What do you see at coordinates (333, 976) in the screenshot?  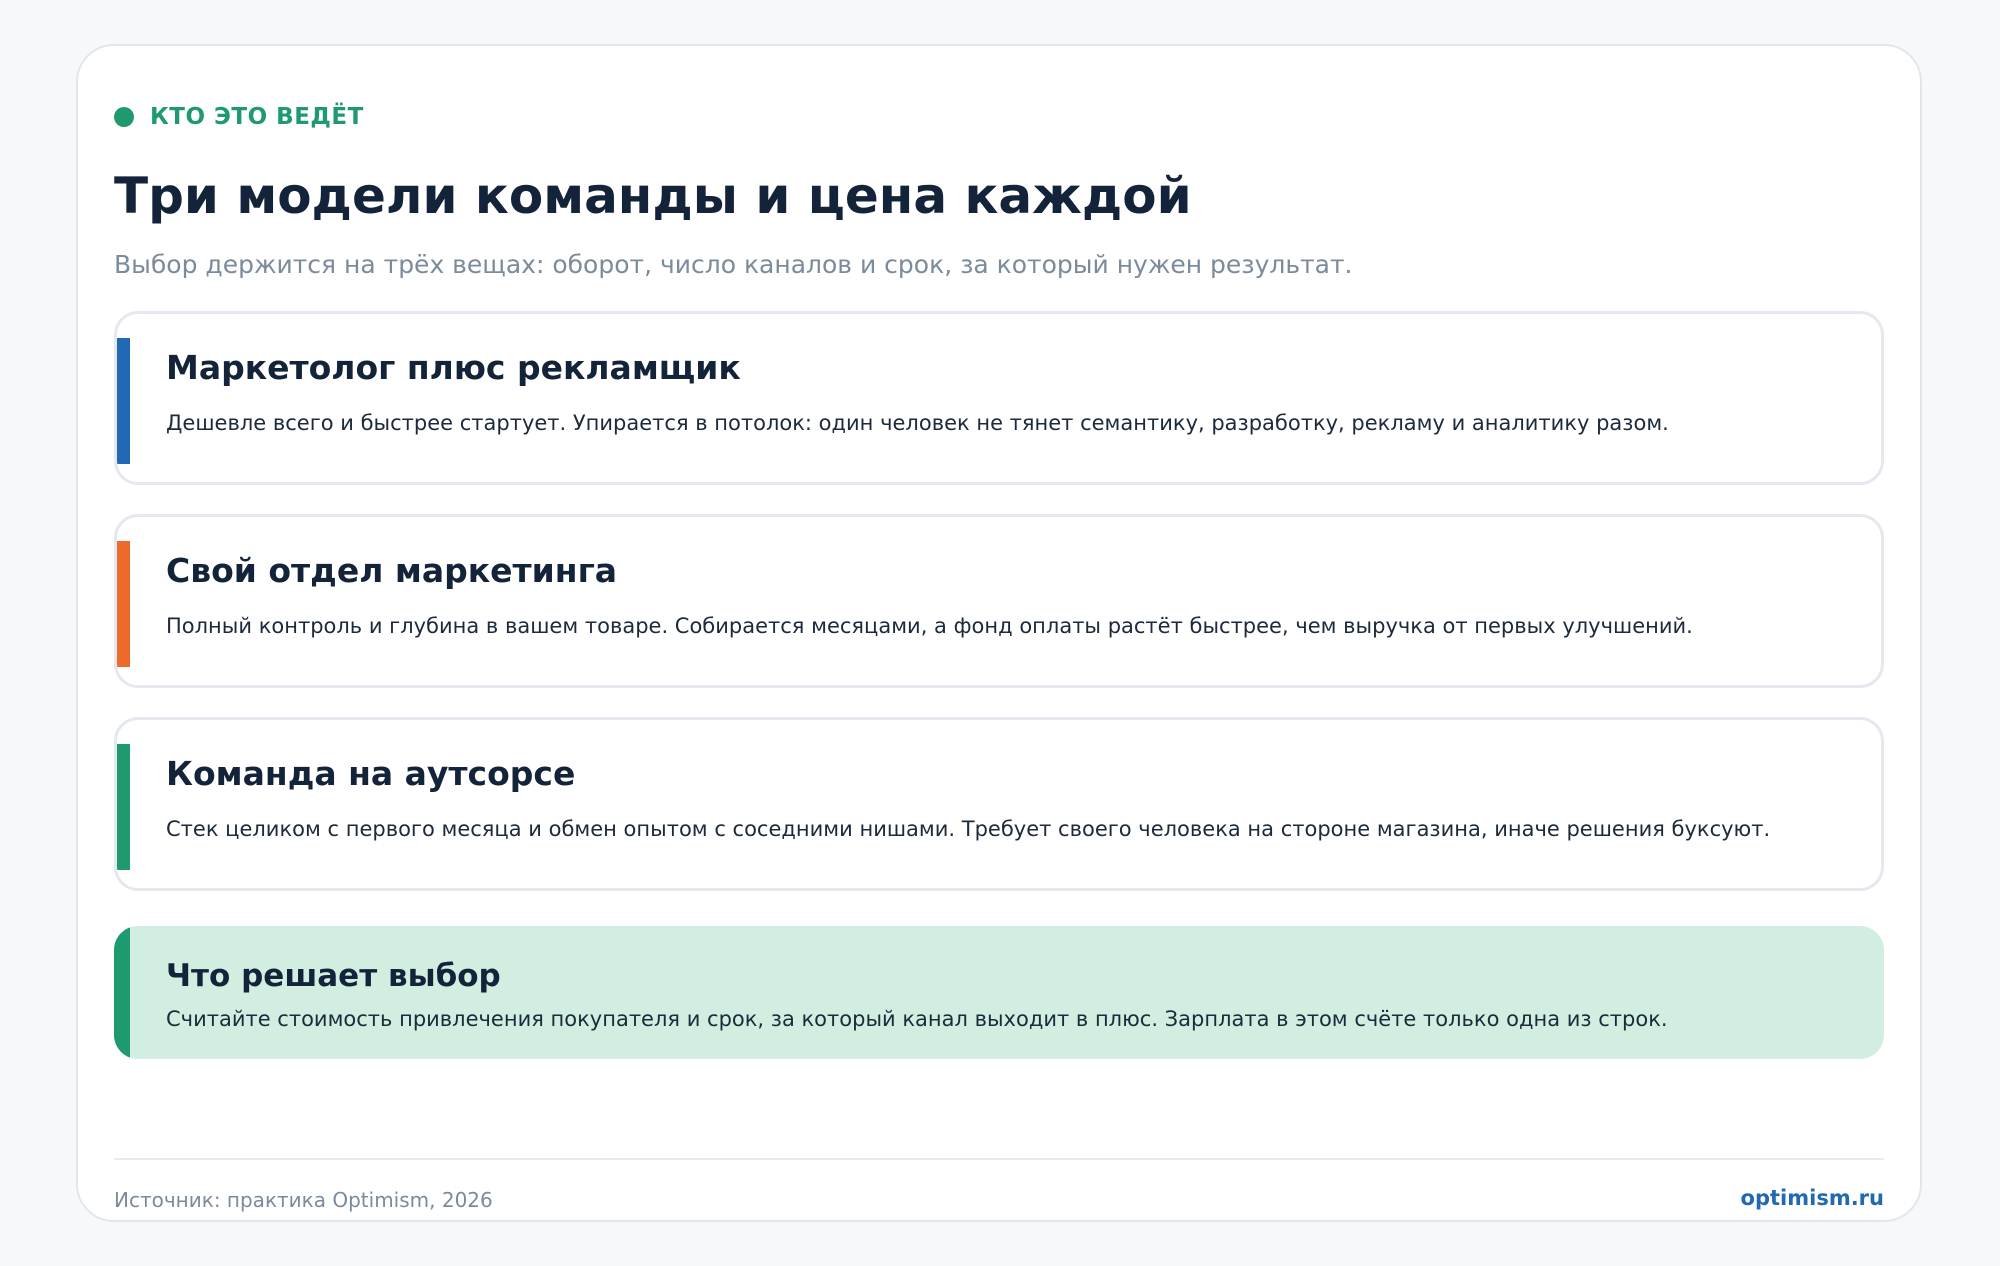 I see `summary-title: Что решает выбор` at bounding box center [333, 976].